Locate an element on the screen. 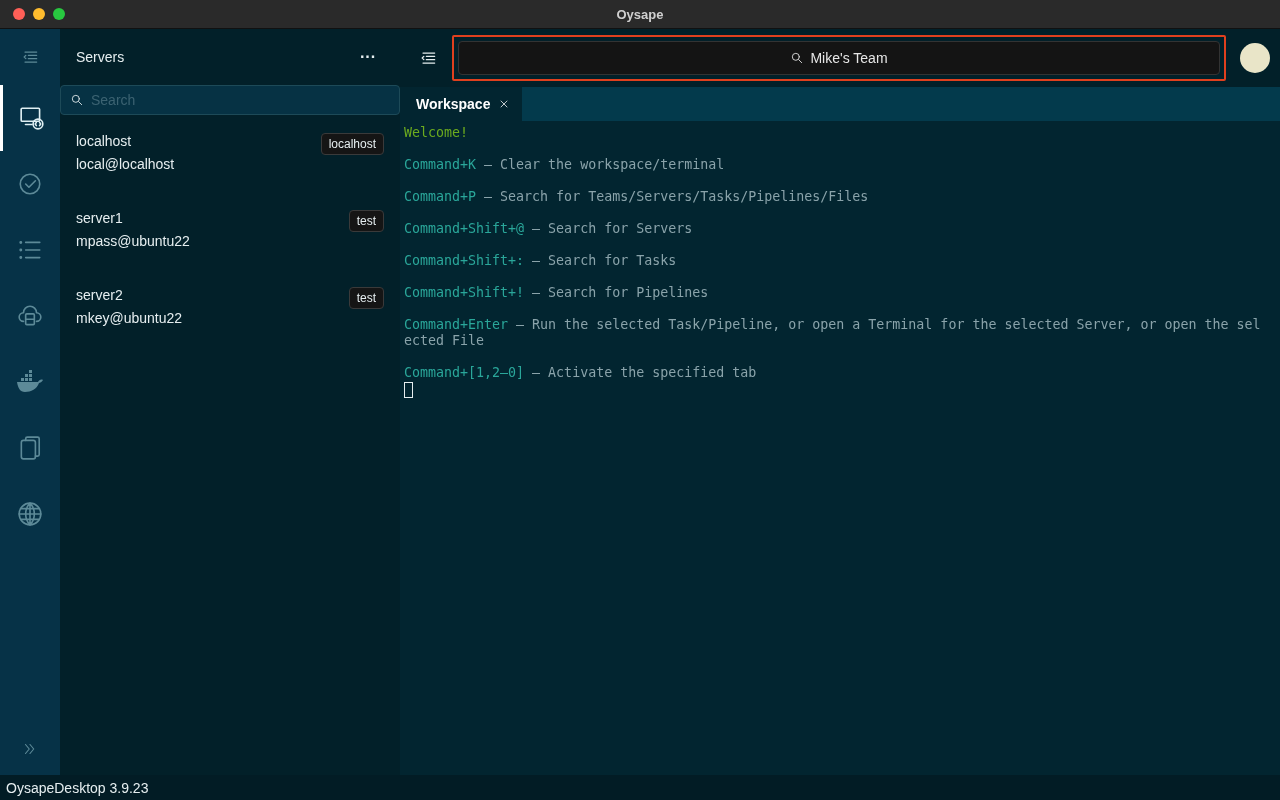  welcome-text: Welcome! is located at coordinates (436, 133).